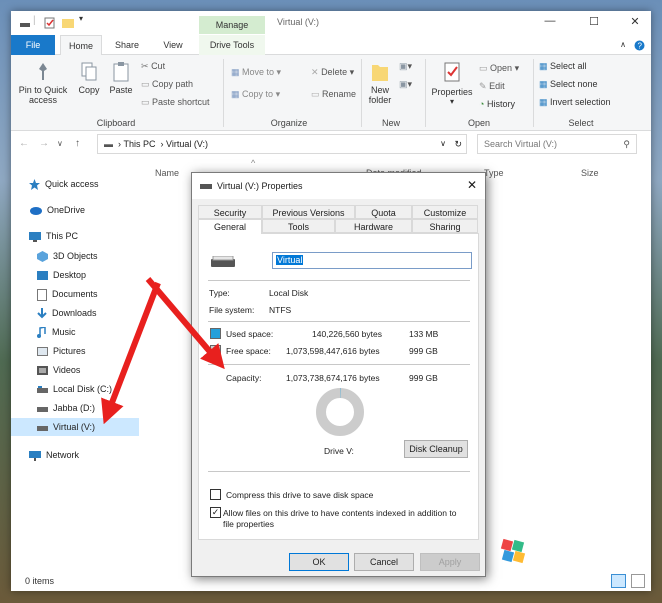 This screenshot has width=662, height=603. What do you see at coordinates (175, 102) in the screenshot?
I see `paste-shortcut-button: ▭ Paste shortcut` at bounding box center [175, 102].